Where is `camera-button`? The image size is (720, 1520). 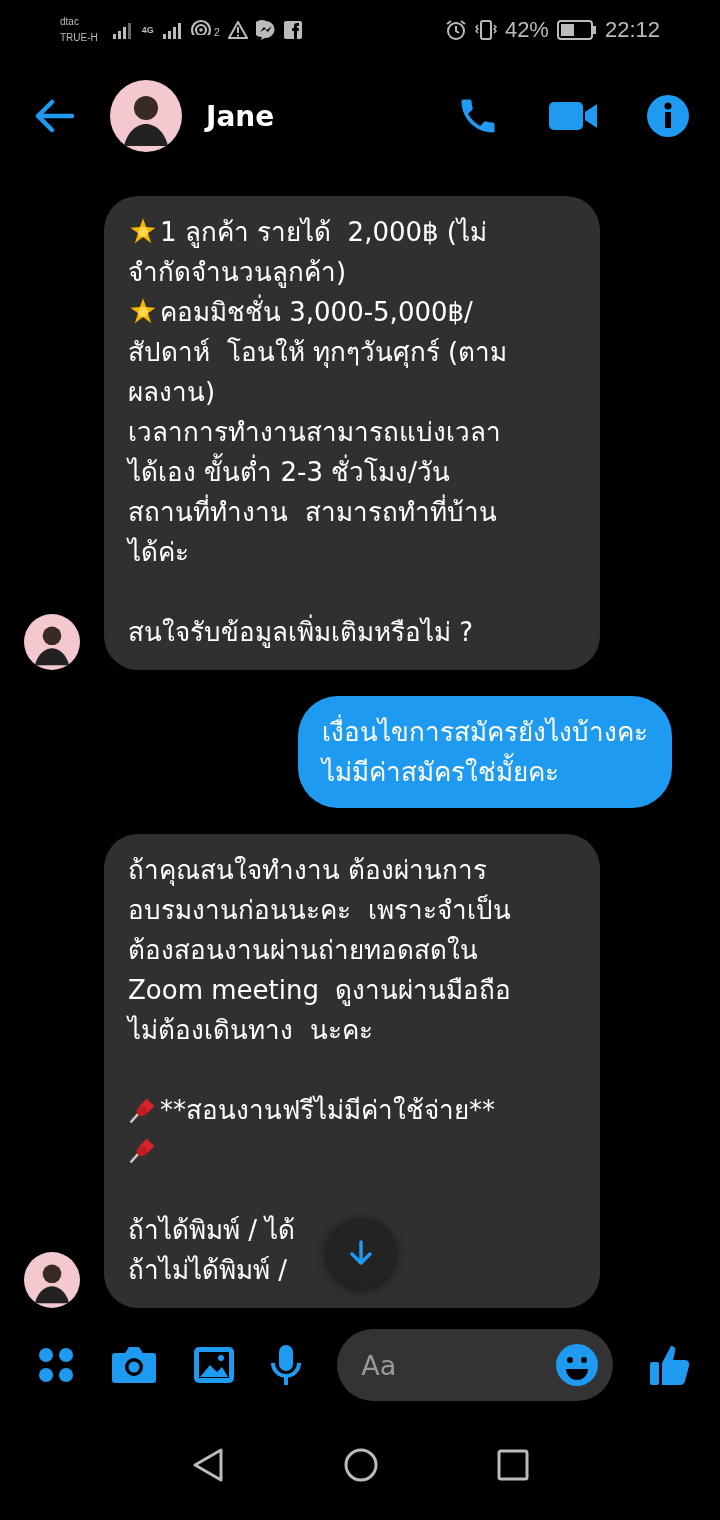
camera-button is located at coordinates (133, 1365).